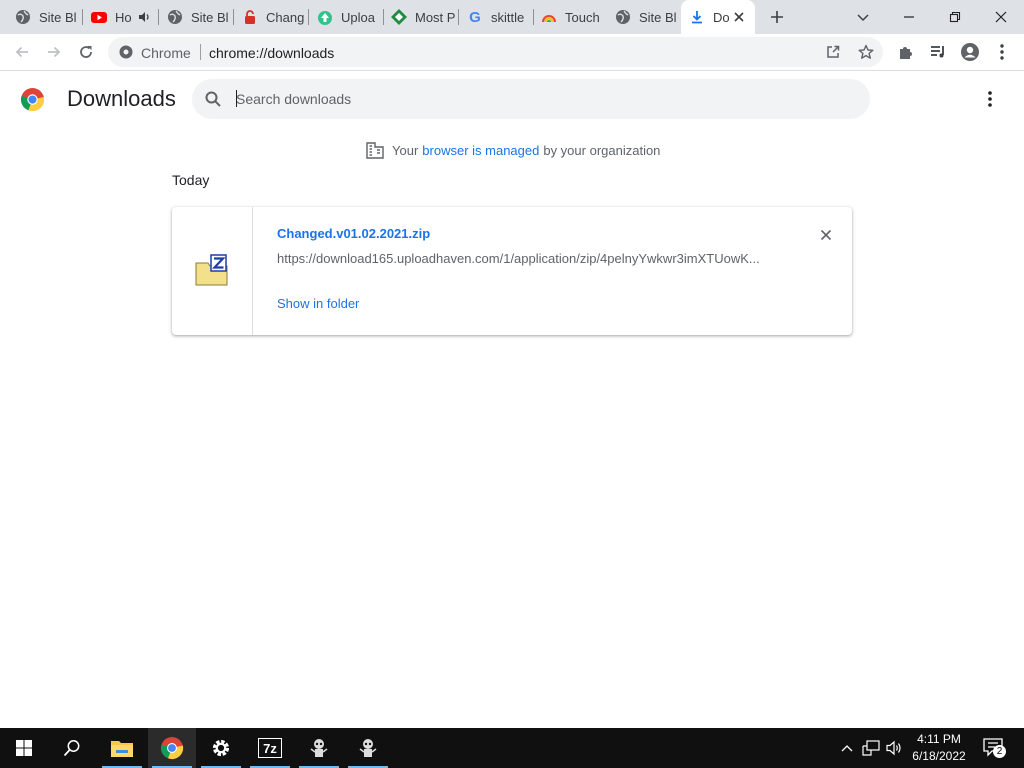 The width and height of the screenshot is (1024, 768). Describe the element at coordinates (643, 17) in the screenshot. I see `tab-site-blocked-3: Site Bl` at that location.